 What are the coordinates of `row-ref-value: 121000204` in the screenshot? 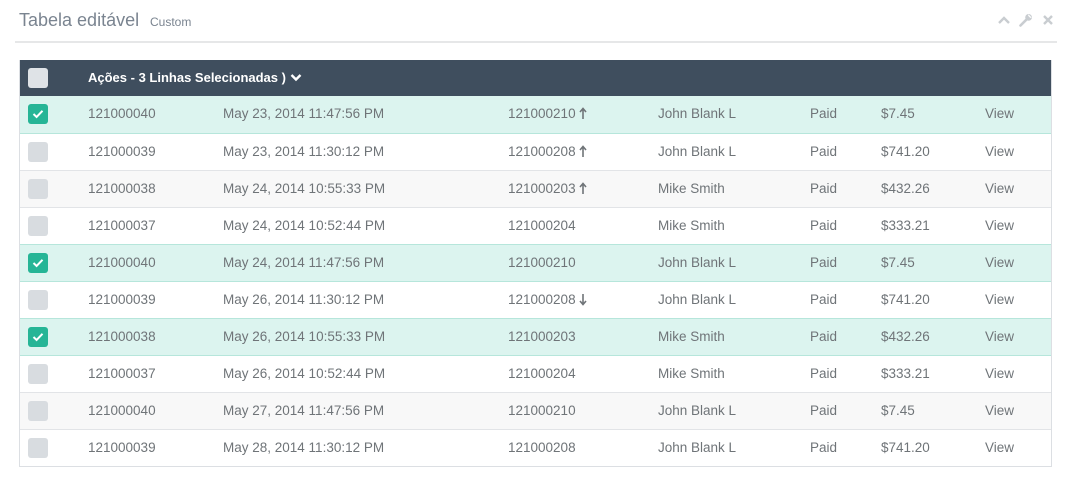 It's located at (542, 225).